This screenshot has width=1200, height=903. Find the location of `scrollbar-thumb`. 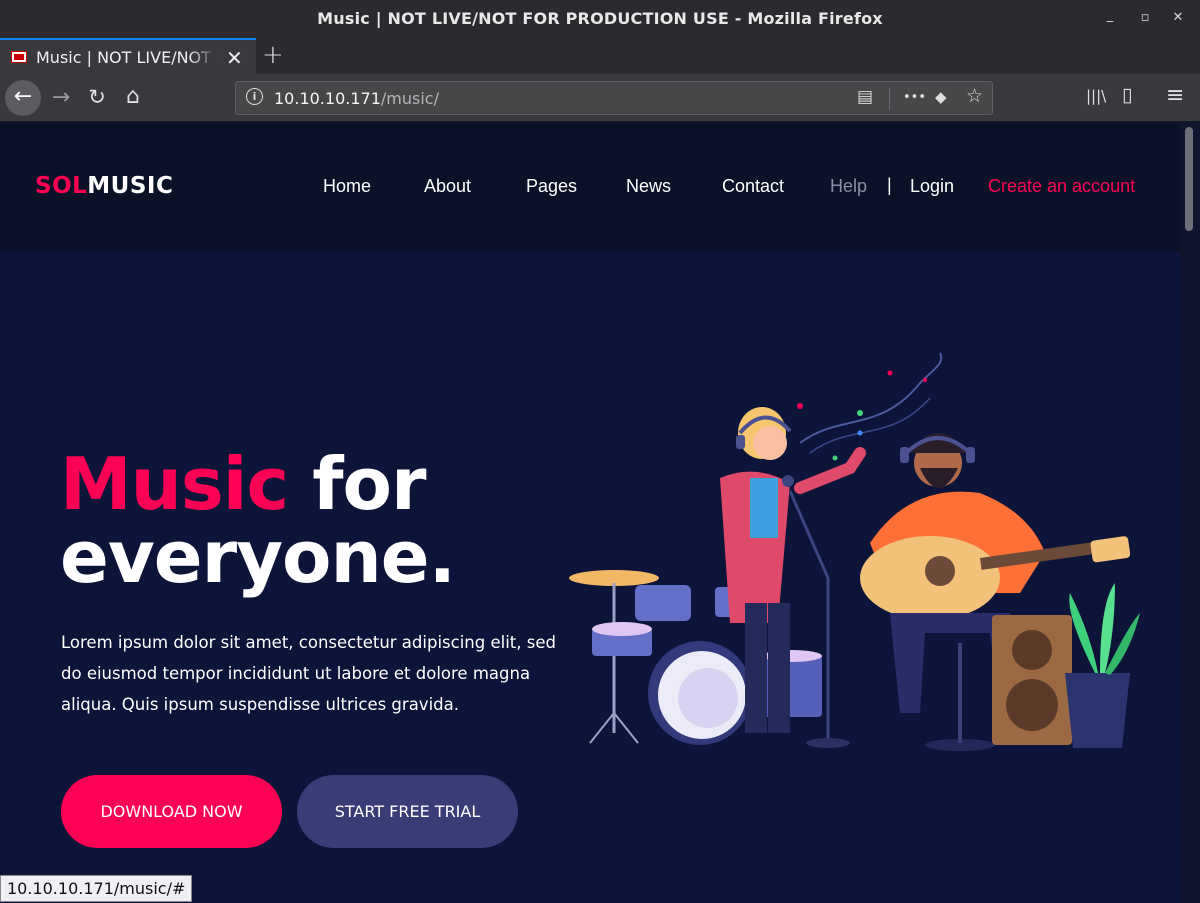

scrollbar-thumb is located at coordinates (1189, 179).